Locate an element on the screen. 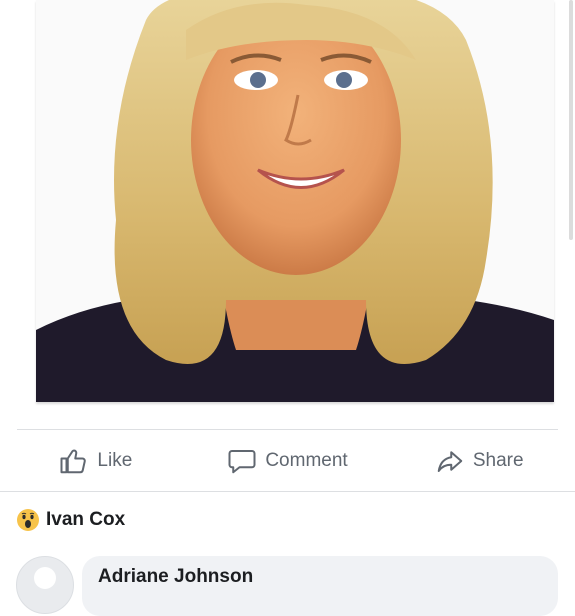 The height and width of the screenshot is (616, 575). comment-label: Comment is located at coordinates (306, 460).